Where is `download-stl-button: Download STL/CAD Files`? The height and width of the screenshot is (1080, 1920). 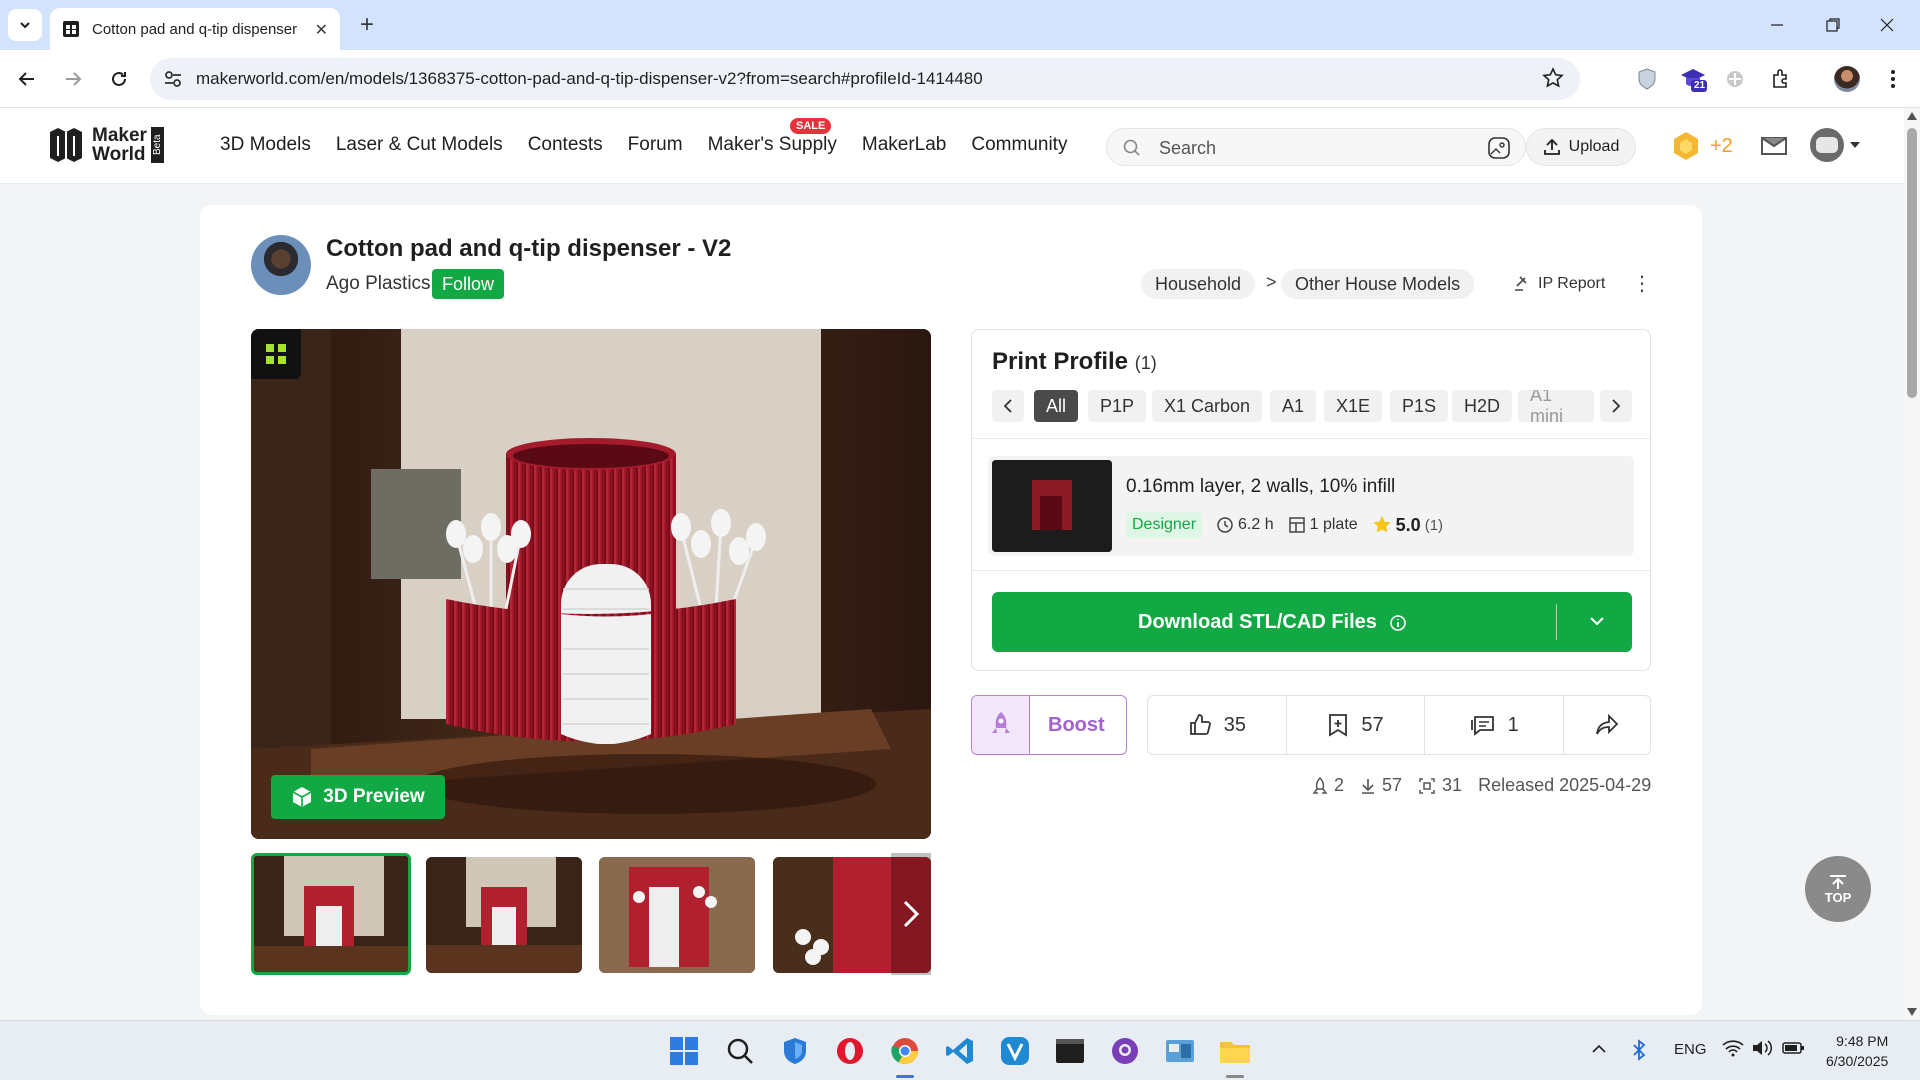
download-stl-button: Download STL/CAD Files is located at coordinates (1312, 622).